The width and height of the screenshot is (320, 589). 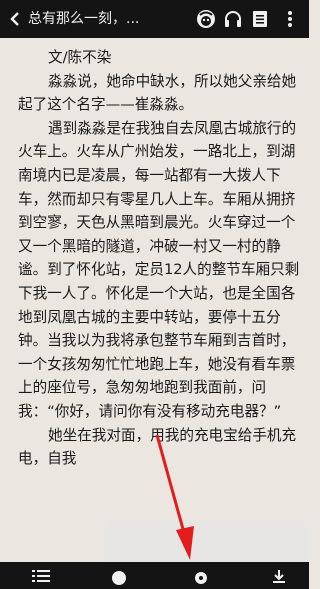 I want to click on list-icon, so click(x=41, y=576).